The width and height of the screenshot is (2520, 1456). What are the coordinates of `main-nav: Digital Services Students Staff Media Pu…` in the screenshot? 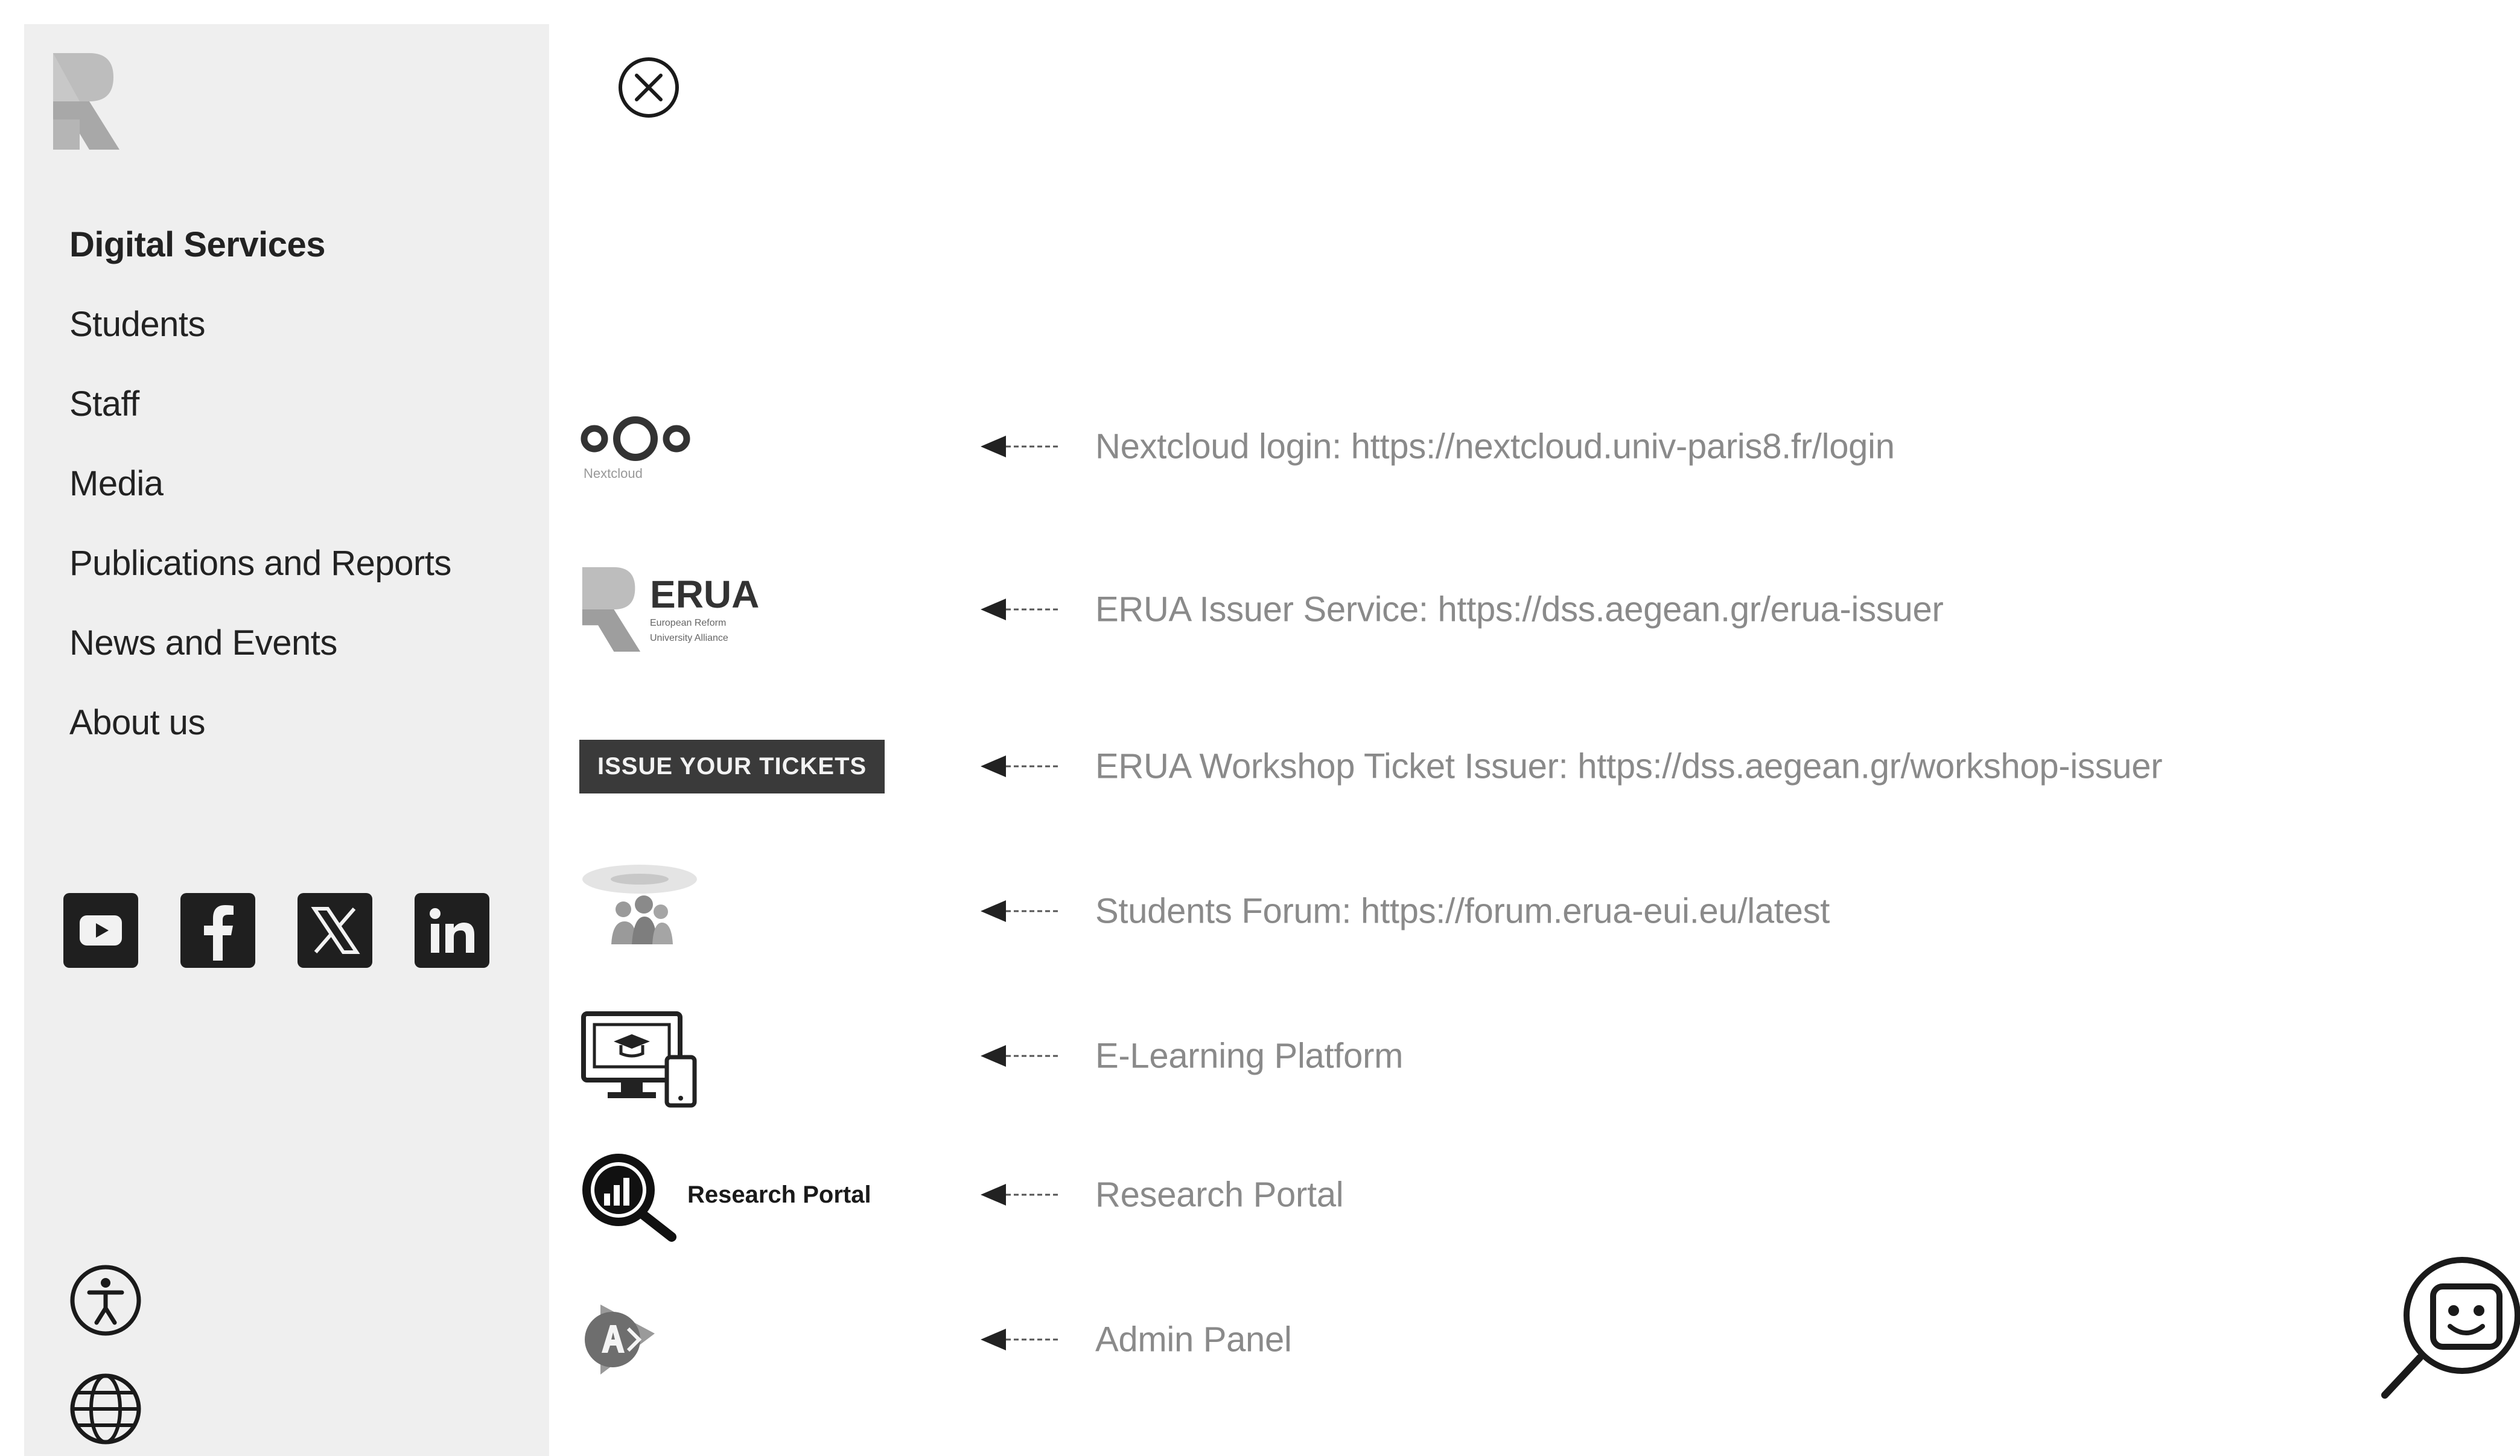 It's located at (260, 484).